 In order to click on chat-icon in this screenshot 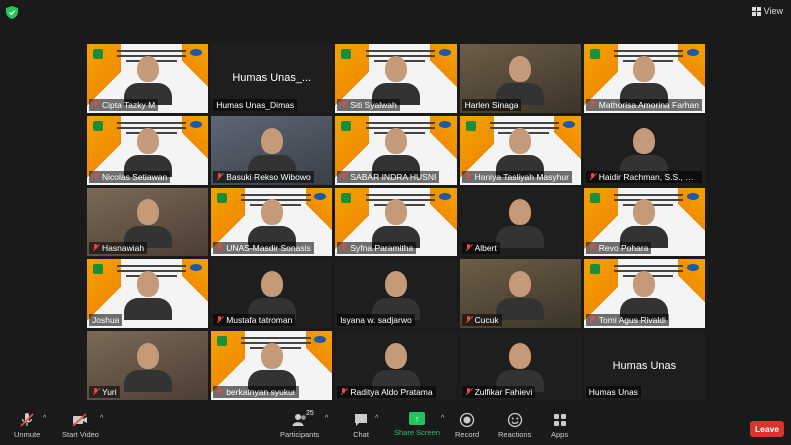, I will do `click(361, 420)`.